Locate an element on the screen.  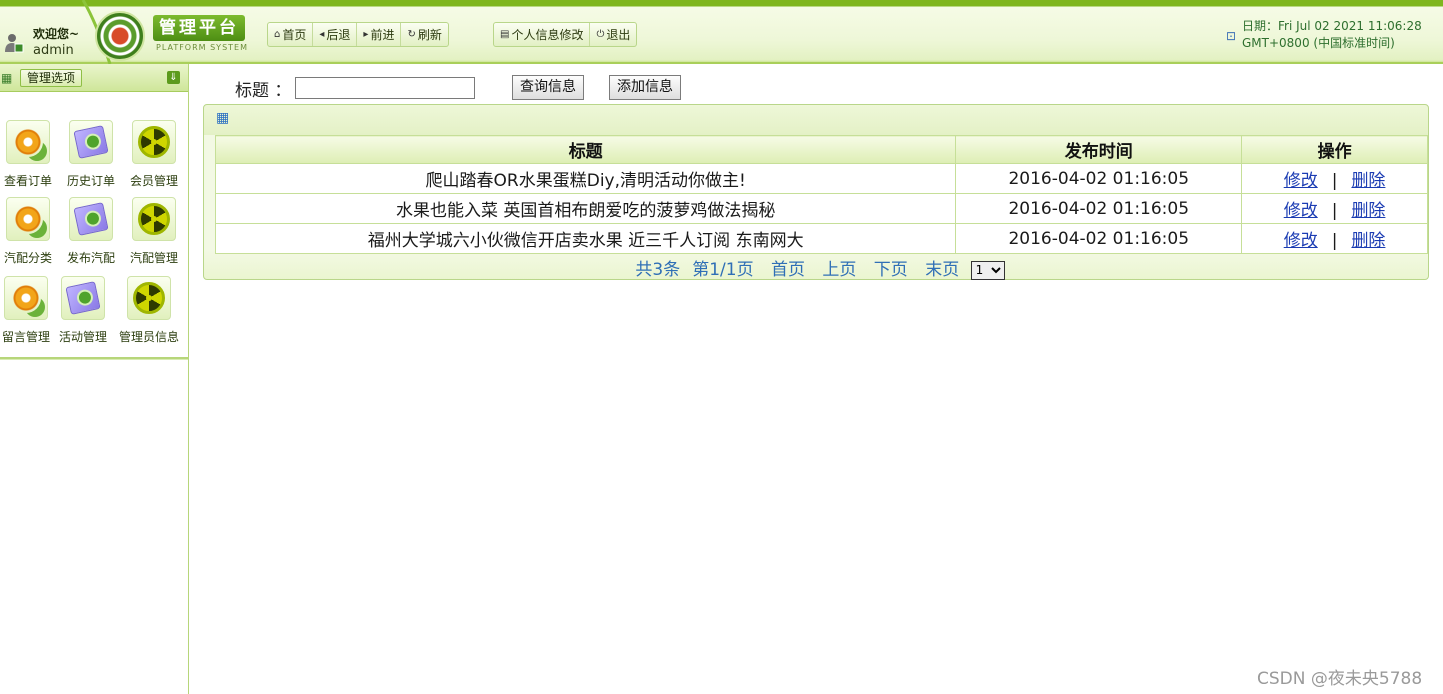
next-page-link: 下页 is located at coordinates (891, 270).